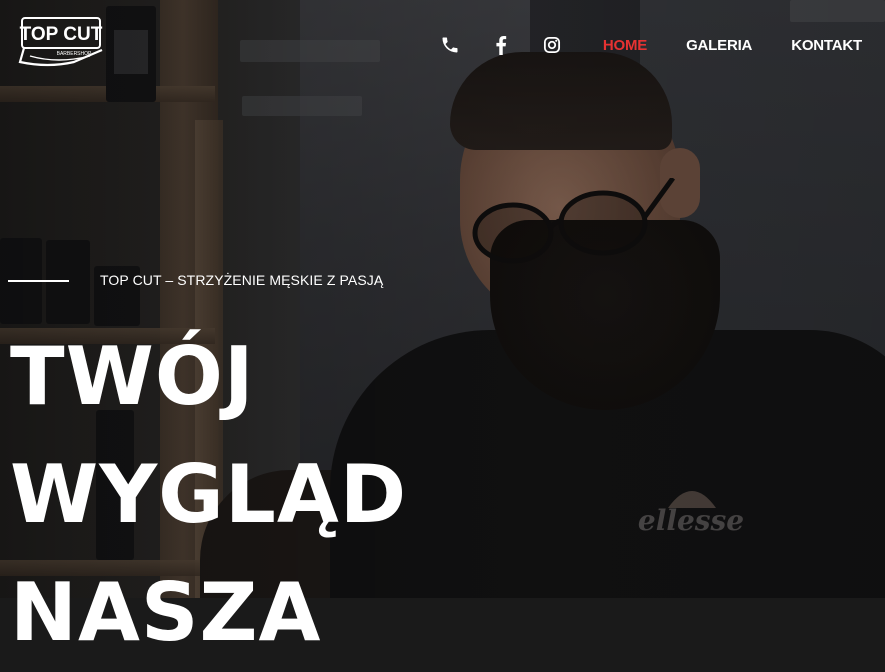 The width and height of the screenshot is (885, 672). What do you see at coordinates (719, 45) in the screenshot?
I see `nav-link-galeria: GALERIA` at bounding box center [719, 45].